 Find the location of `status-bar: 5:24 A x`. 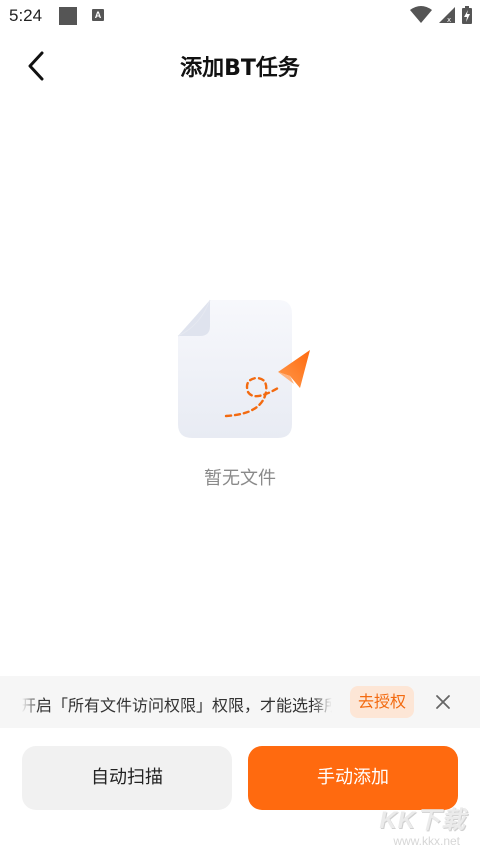

status-bar: 5:24 A x is located at coordinates (240, 17).